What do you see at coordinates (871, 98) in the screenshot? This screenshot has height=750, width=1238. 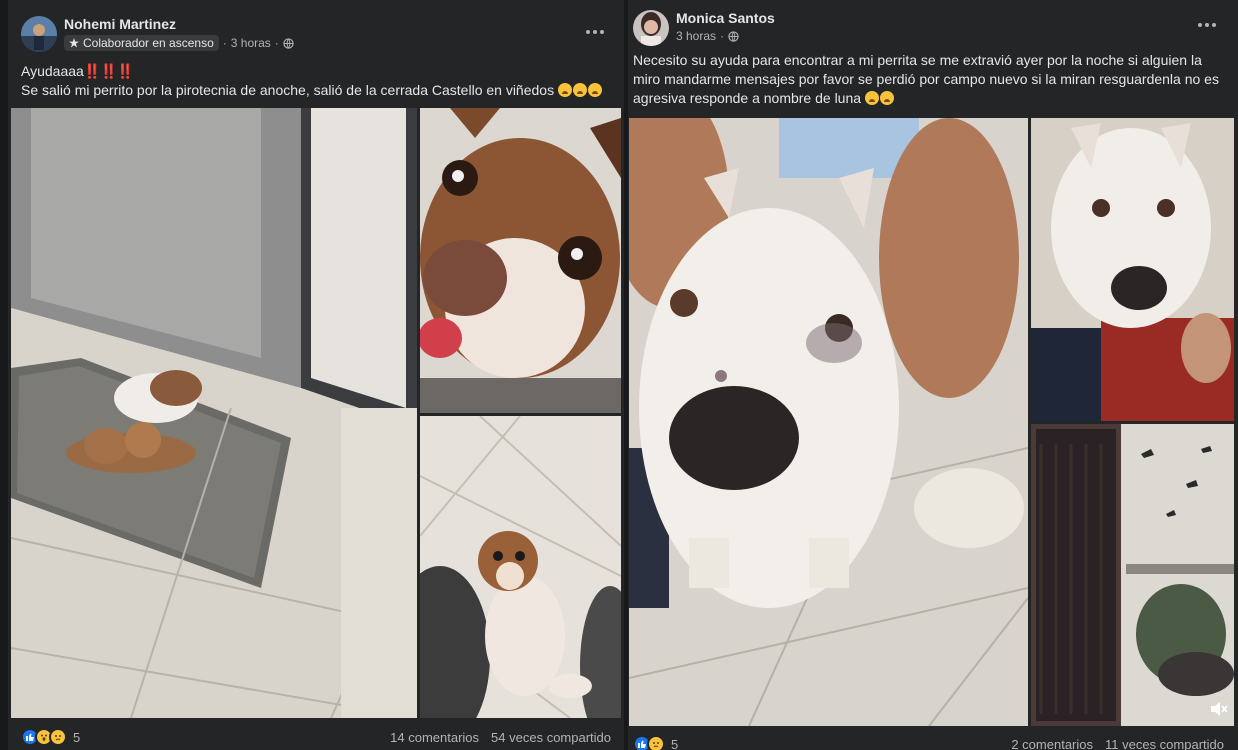 I see `grimacing-emoji` at bounding box center [871, 98].